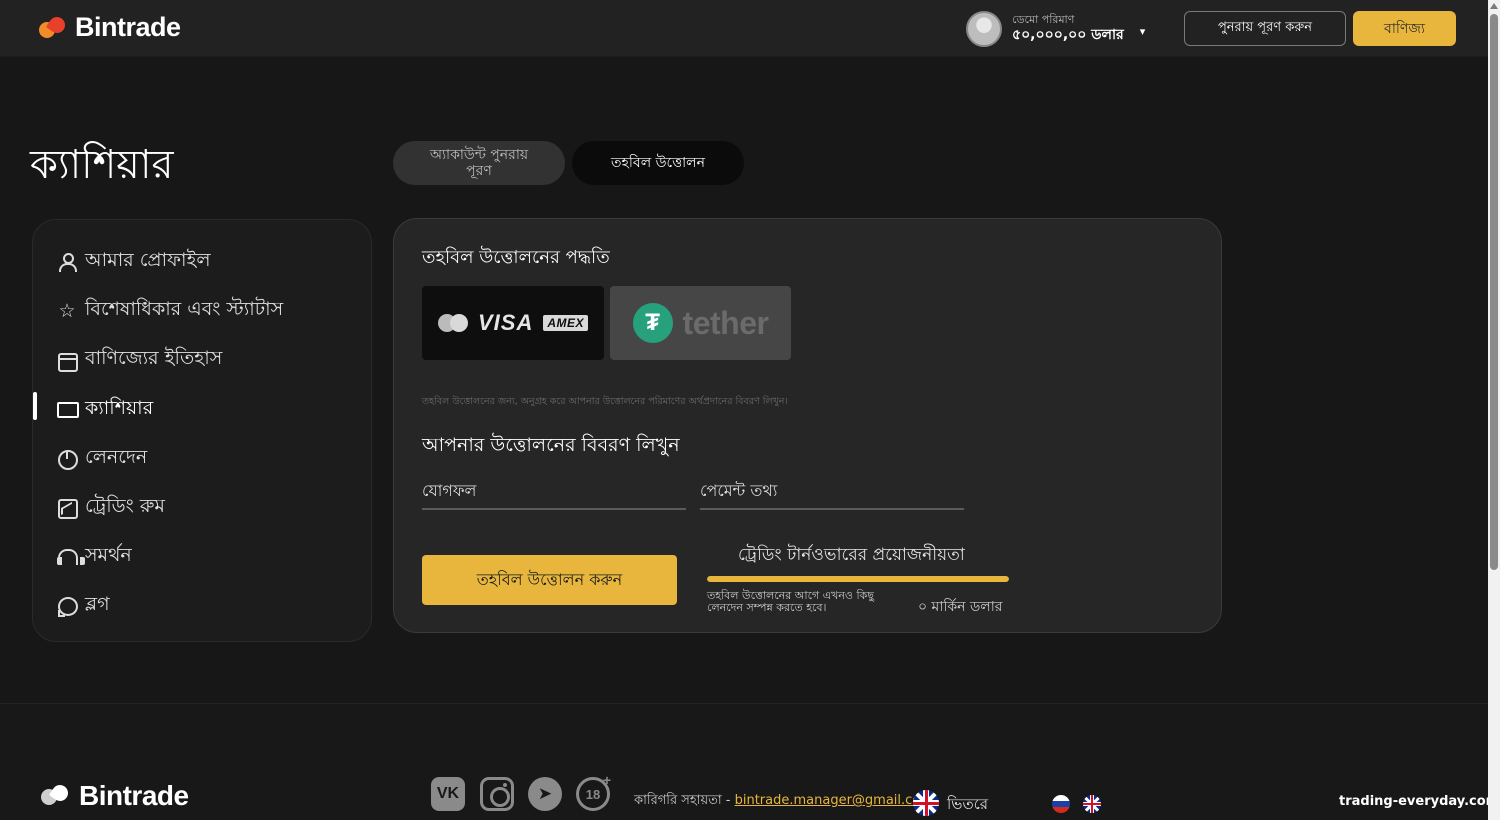 Image resolution: width=1500 pixels, height=820 pixels. I want to click on sidebar-item-label: বাণিজ্যের ইতিহাস, so click(154, 358).